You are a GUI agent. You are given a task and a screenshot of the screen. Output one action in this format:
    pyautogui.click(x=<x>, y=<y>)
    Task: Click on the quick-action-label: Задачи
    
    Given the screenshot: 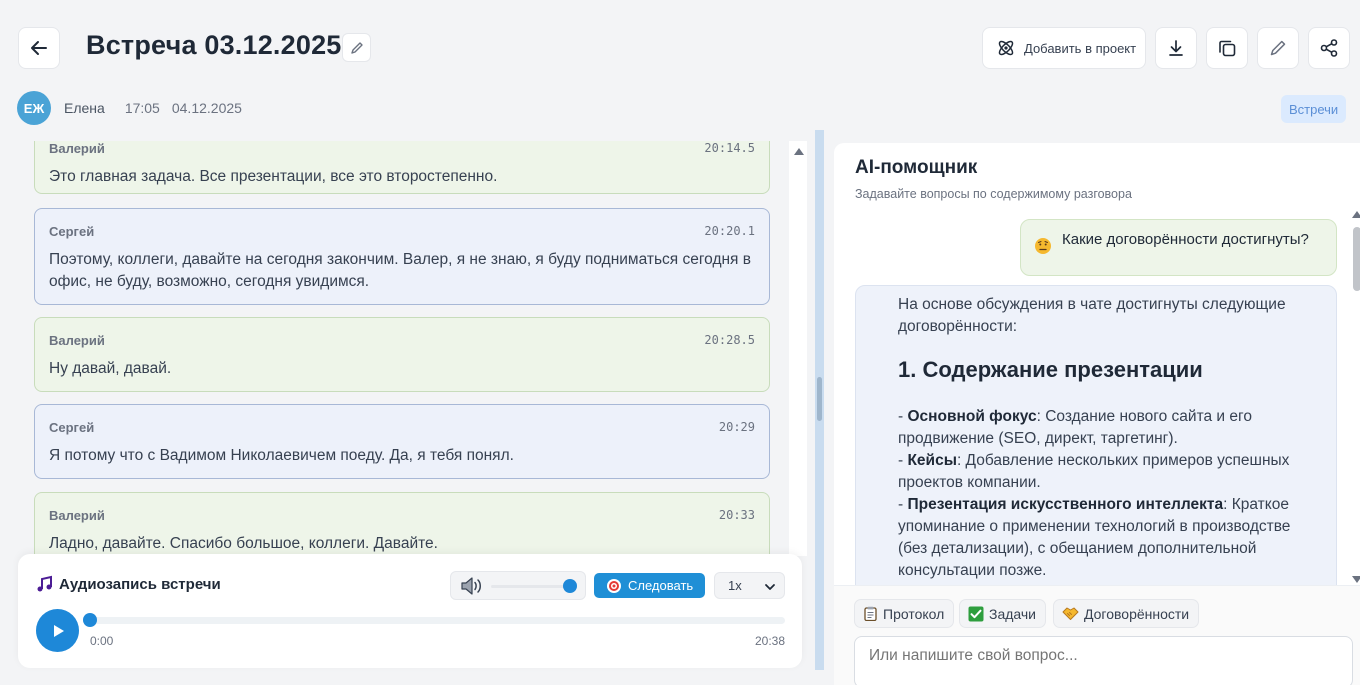 What is the action you would take?
    pyautogui.click(x=1013, y=613)
    